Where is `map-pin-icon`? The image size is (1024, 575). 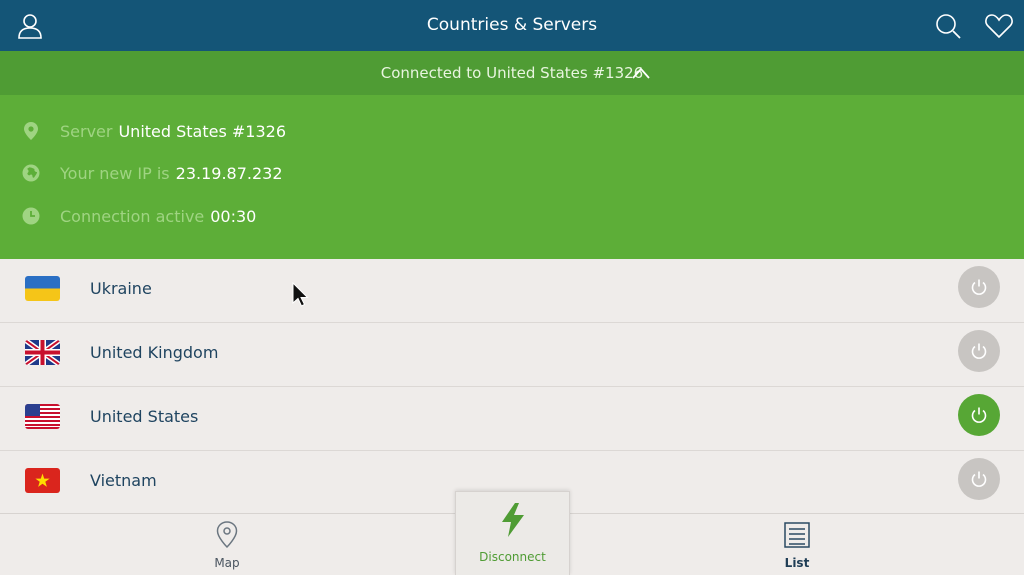 map-pin-icon is located at coordinates (227, 535).